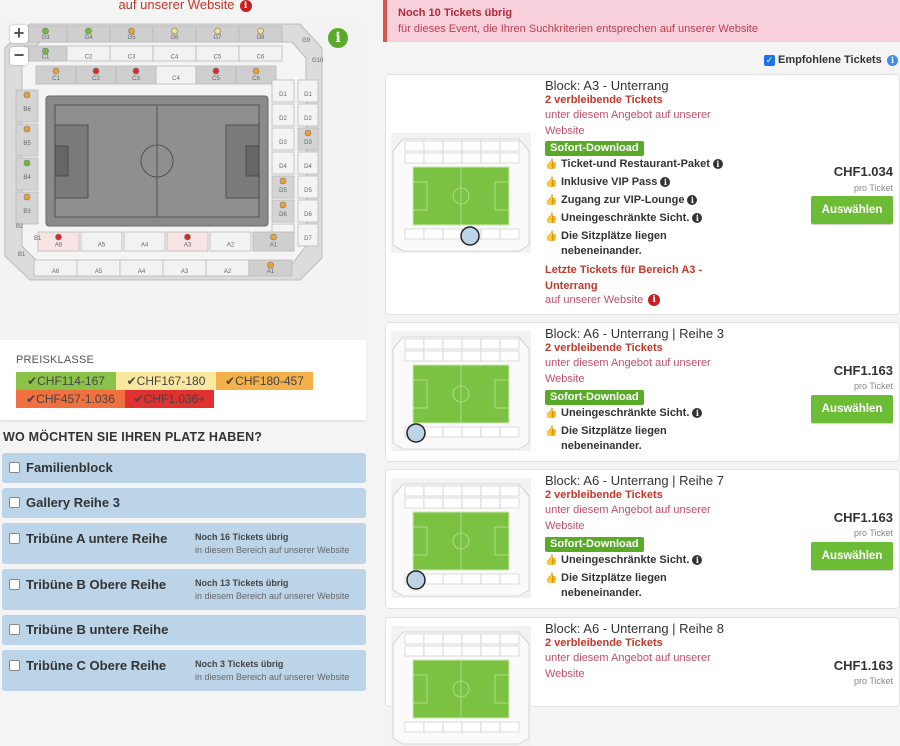 The width and height of the screenshot is (900, 746). What do you see at coordinates (184, 268) in the screenshot?
I see `seat-block-outer-bottom: A3` at bounding box center [184, 268].